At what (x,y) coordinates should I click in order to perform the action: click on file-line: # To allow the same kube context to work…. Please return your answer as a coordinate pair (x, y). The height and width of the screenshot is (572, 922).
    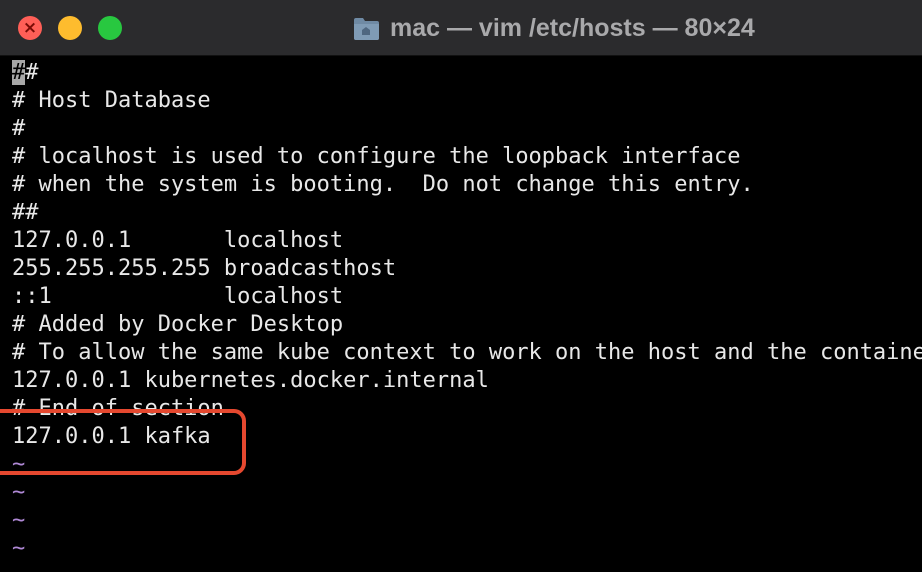
    Looking at the image, I should click on (467, 352).